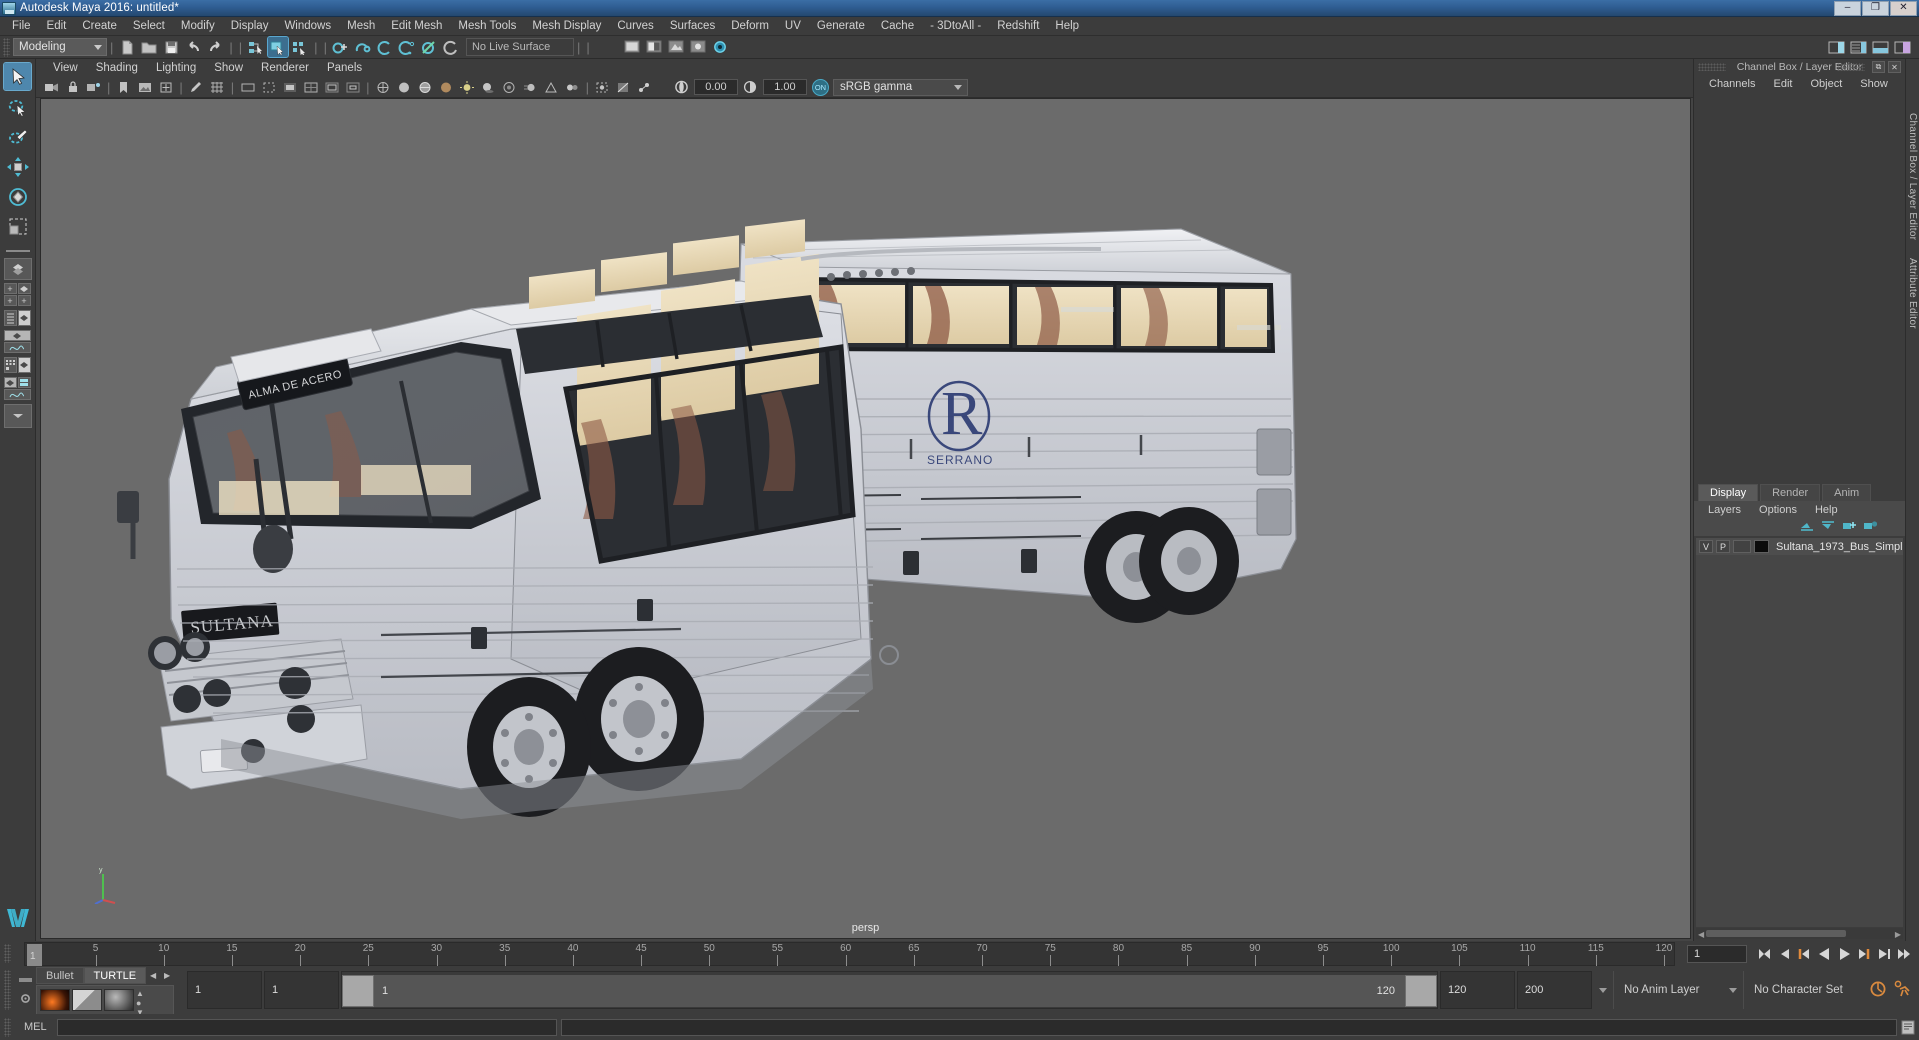  I want to click on persp-outliner-layout-button, so click(17, 318).